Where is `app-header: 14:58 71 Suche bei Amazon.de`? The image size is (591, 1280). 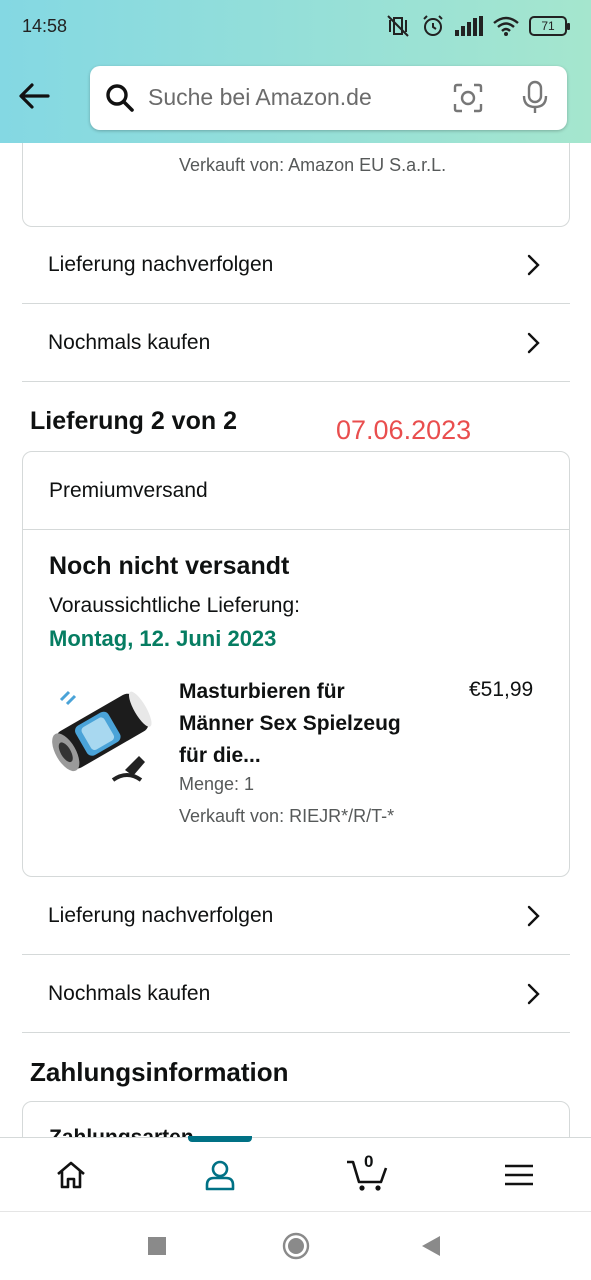 app-header: 14:58 71 Suche bei Amazon.de is located at coordinates (295, 71).